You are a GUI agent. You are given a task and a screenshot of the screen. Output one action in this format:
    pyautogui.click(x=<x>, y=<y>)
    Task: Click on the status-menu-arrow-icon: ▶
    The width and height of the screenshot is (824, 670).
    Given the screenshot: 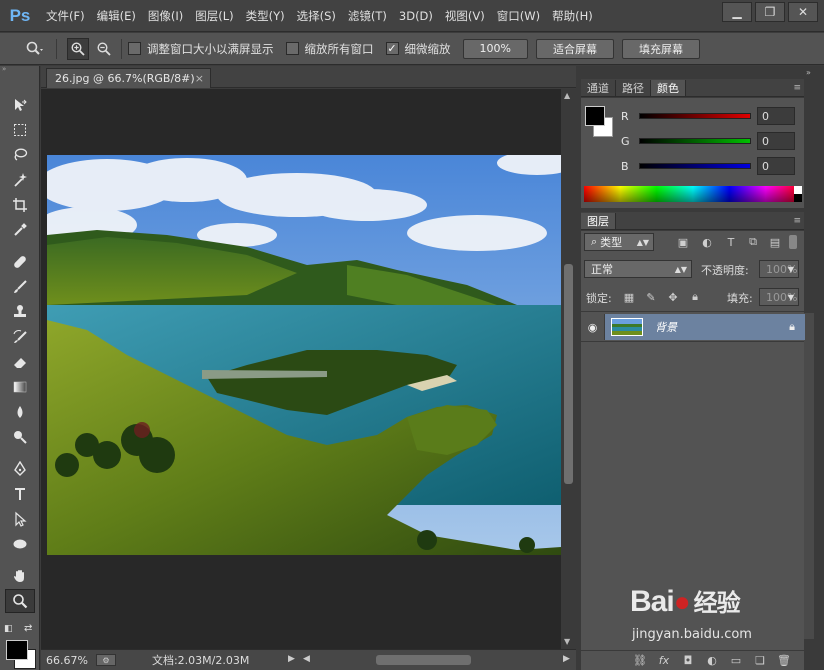 What is the action you would take?
    pyautogui.click(x=291, y=659)
    